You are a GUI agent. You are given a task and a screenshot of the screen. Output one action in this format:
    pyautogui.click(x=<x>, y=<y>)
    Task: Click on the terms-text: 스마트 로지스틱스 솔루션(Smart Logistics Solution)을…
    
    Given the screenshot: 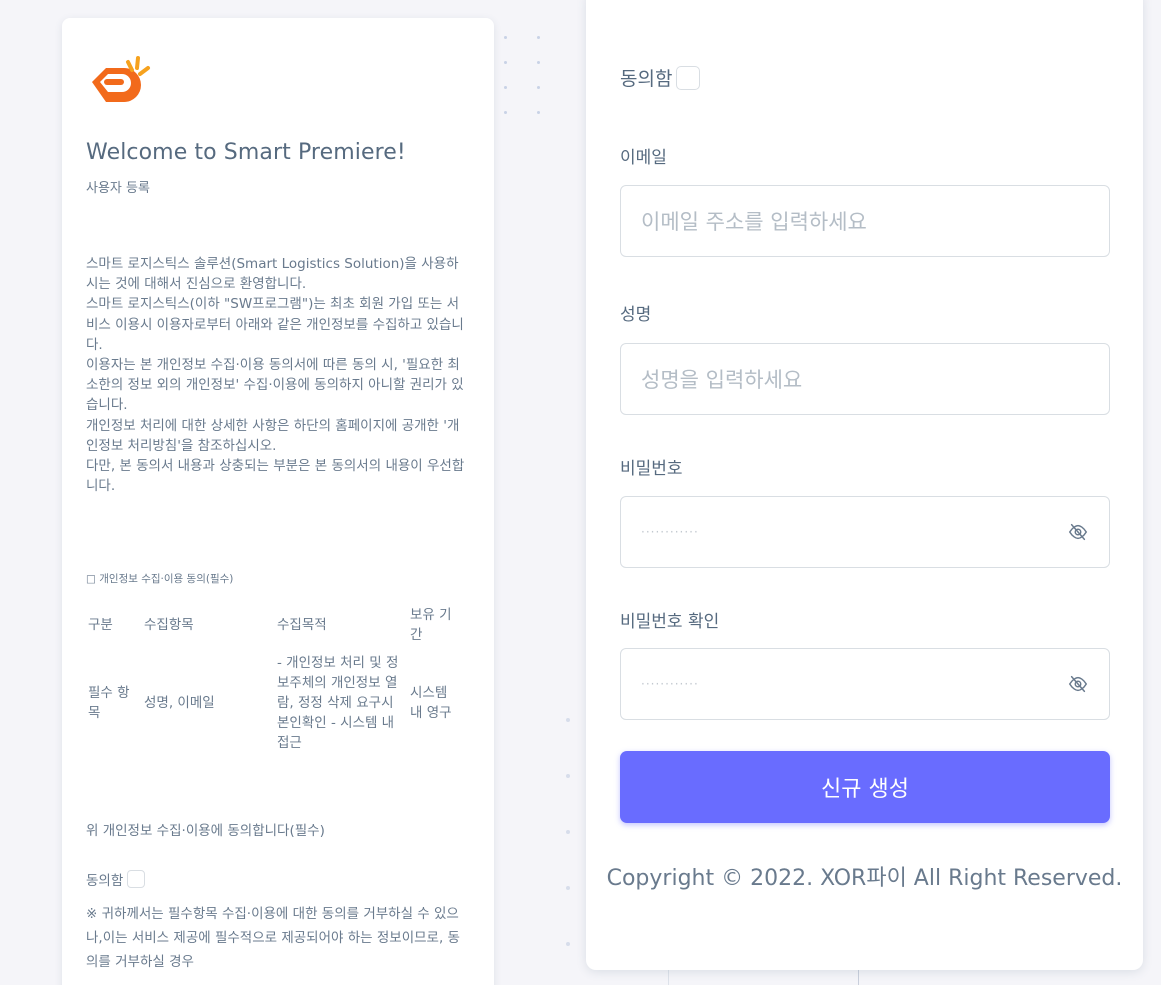 What is the action you would take?
    pyautogui.click(x=278, y=375)
    